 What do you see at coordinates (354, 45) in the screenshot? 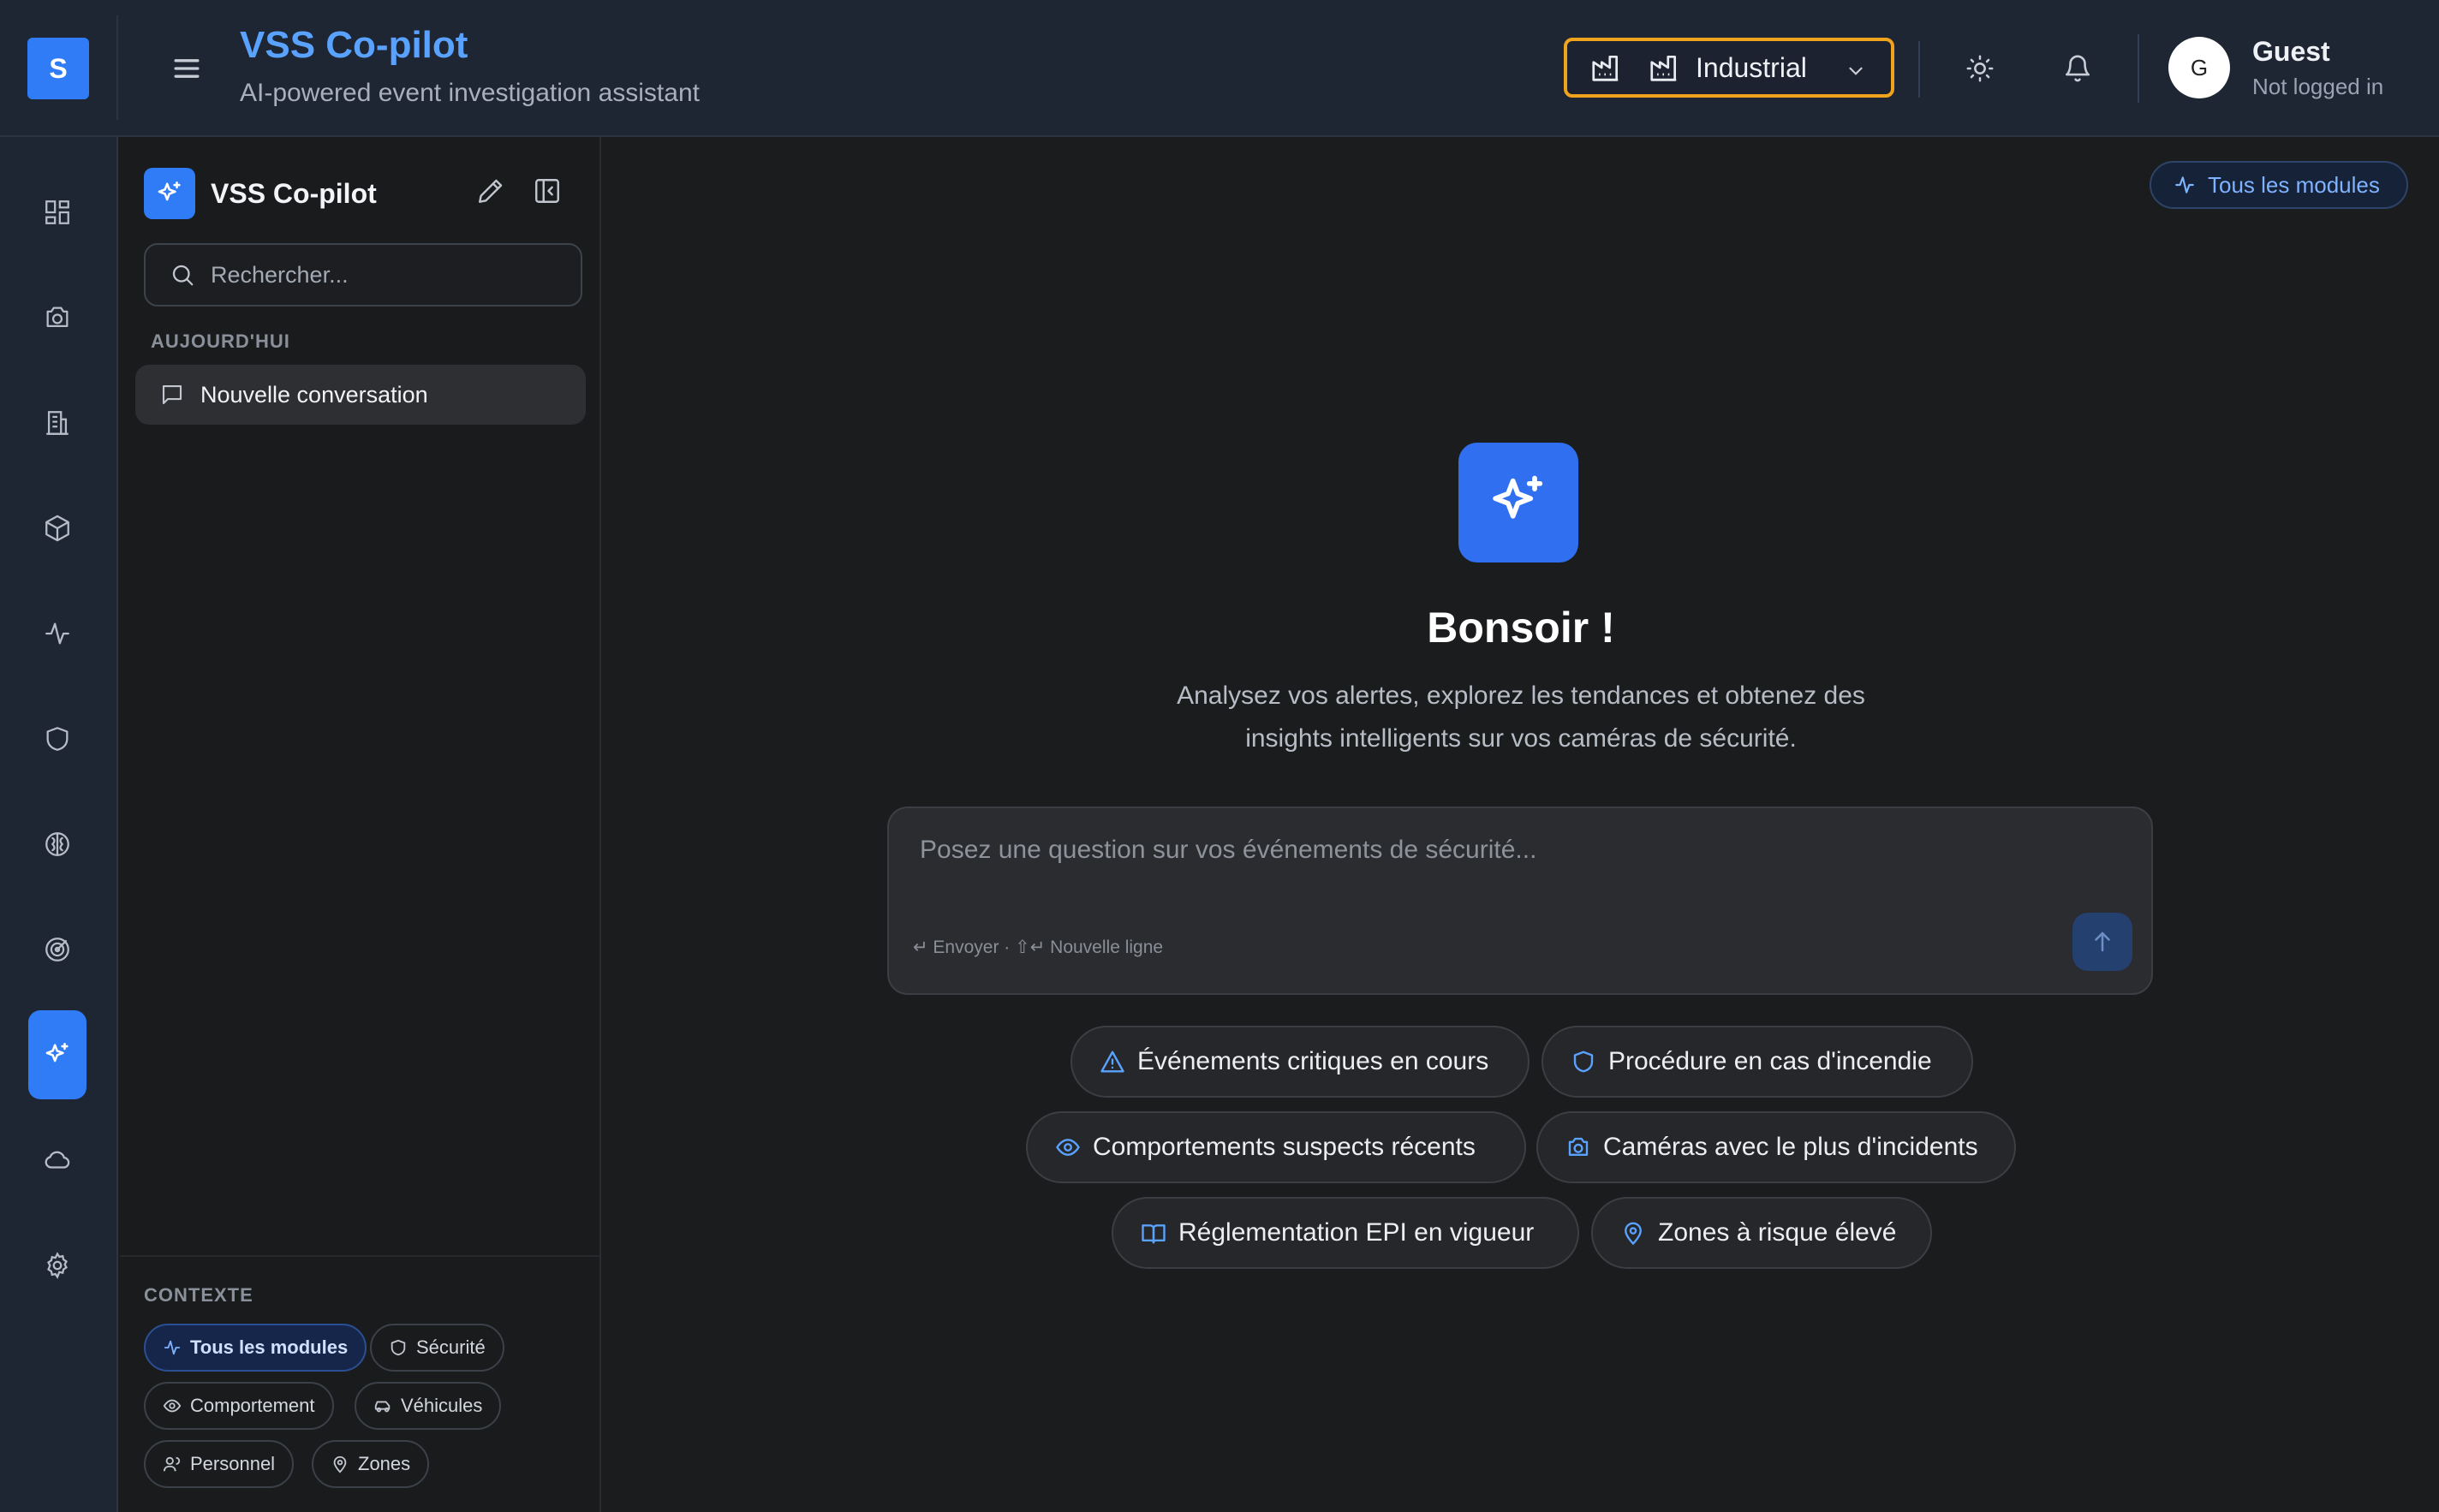
I see `app-title: VSS Co-pilot` at bounding box center [354, 45].